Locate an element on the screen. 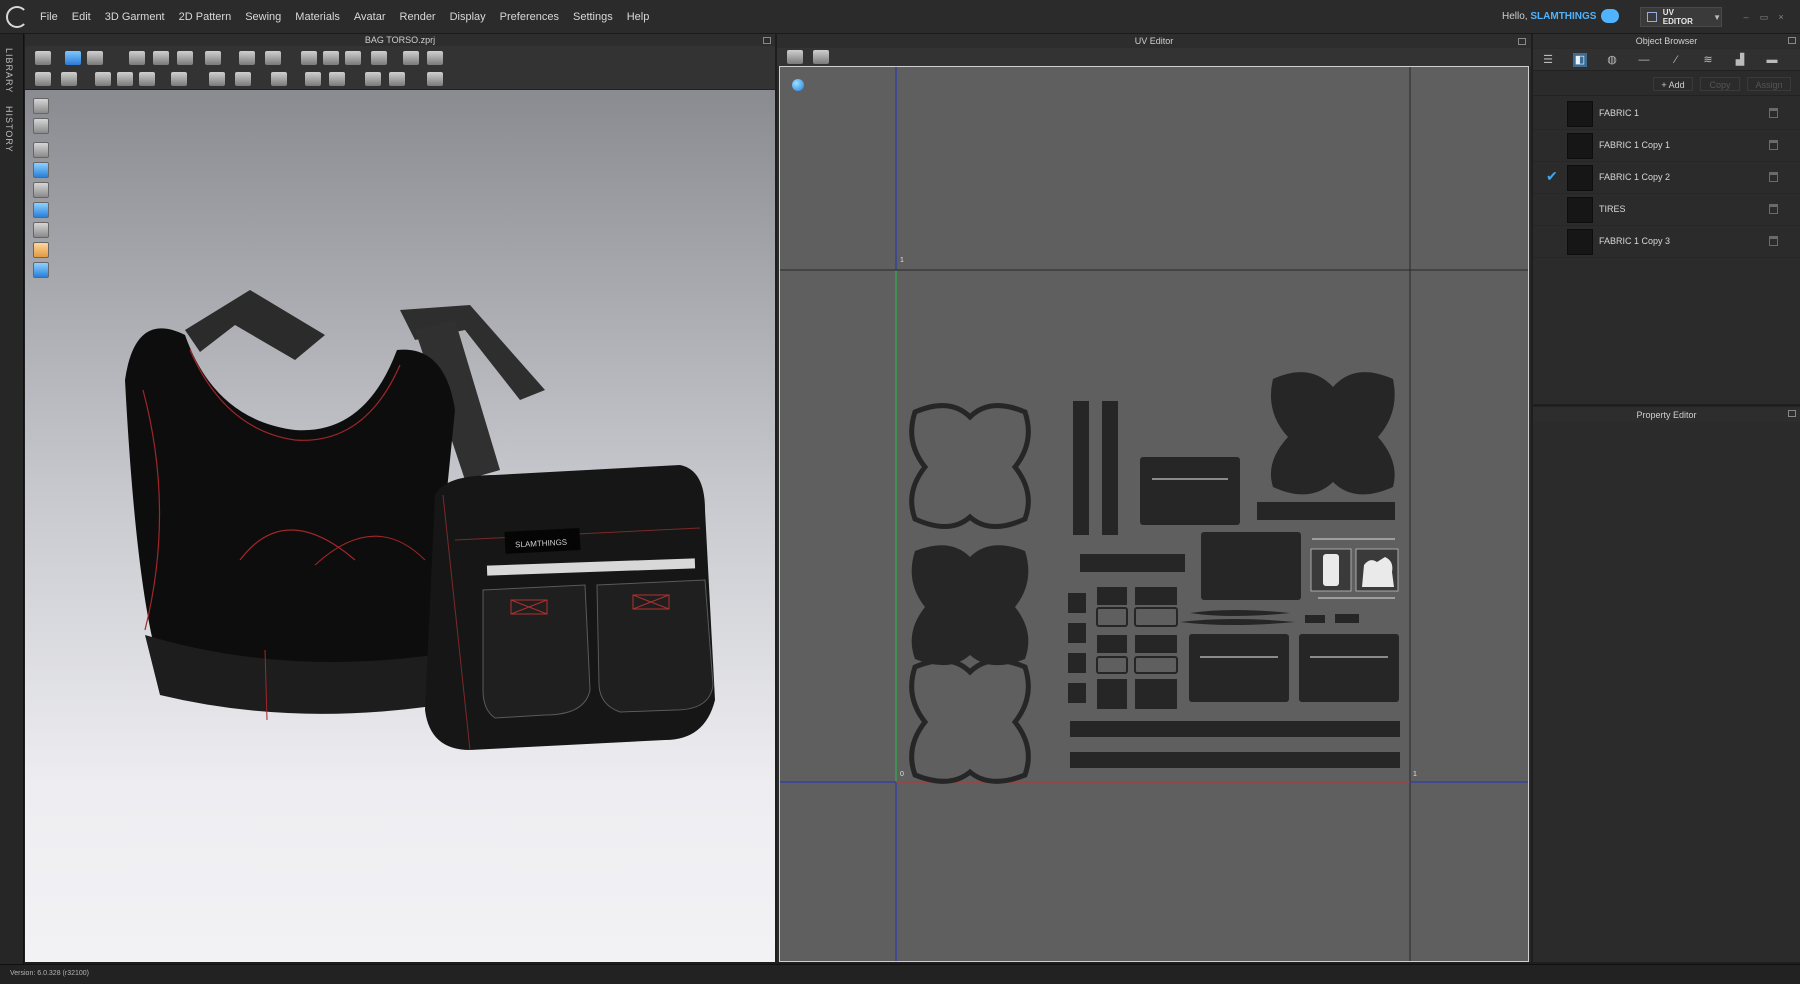 This screenshot has height=984, width=1800. left-side-tabs: LIBRARY HISTORY is located at coordinates (12, 499).